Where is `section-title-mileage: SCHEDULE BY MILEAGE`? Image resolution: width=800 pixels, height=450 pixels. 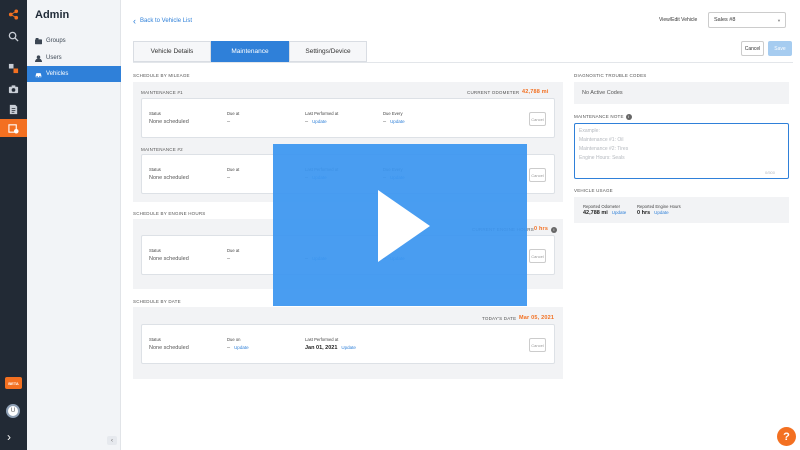 section-title-mileage: SCHEDULE BY MILEAGE is located at coordinates (161, 75).